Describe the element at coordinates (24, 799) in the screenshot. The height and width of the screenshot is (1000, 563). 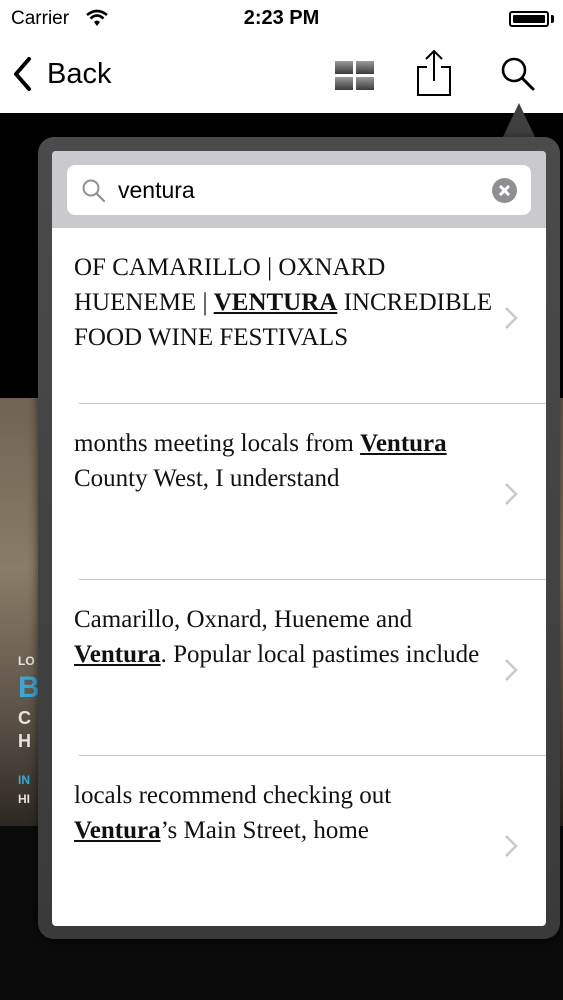
I see `cover-text: HI` at that location.